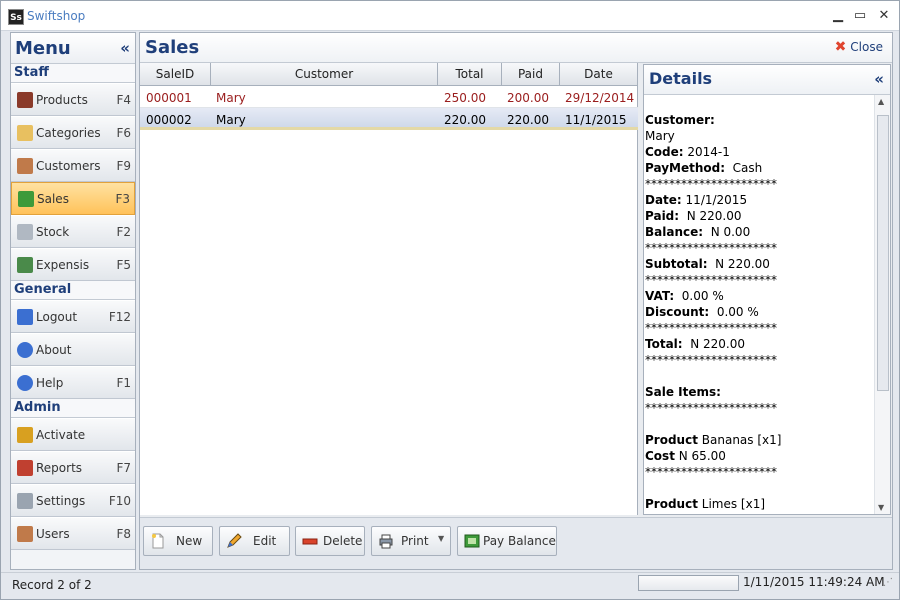  Describe the element at coordinates (470, 74) in the screenshot. I see `column-header-total: Total` at that location.